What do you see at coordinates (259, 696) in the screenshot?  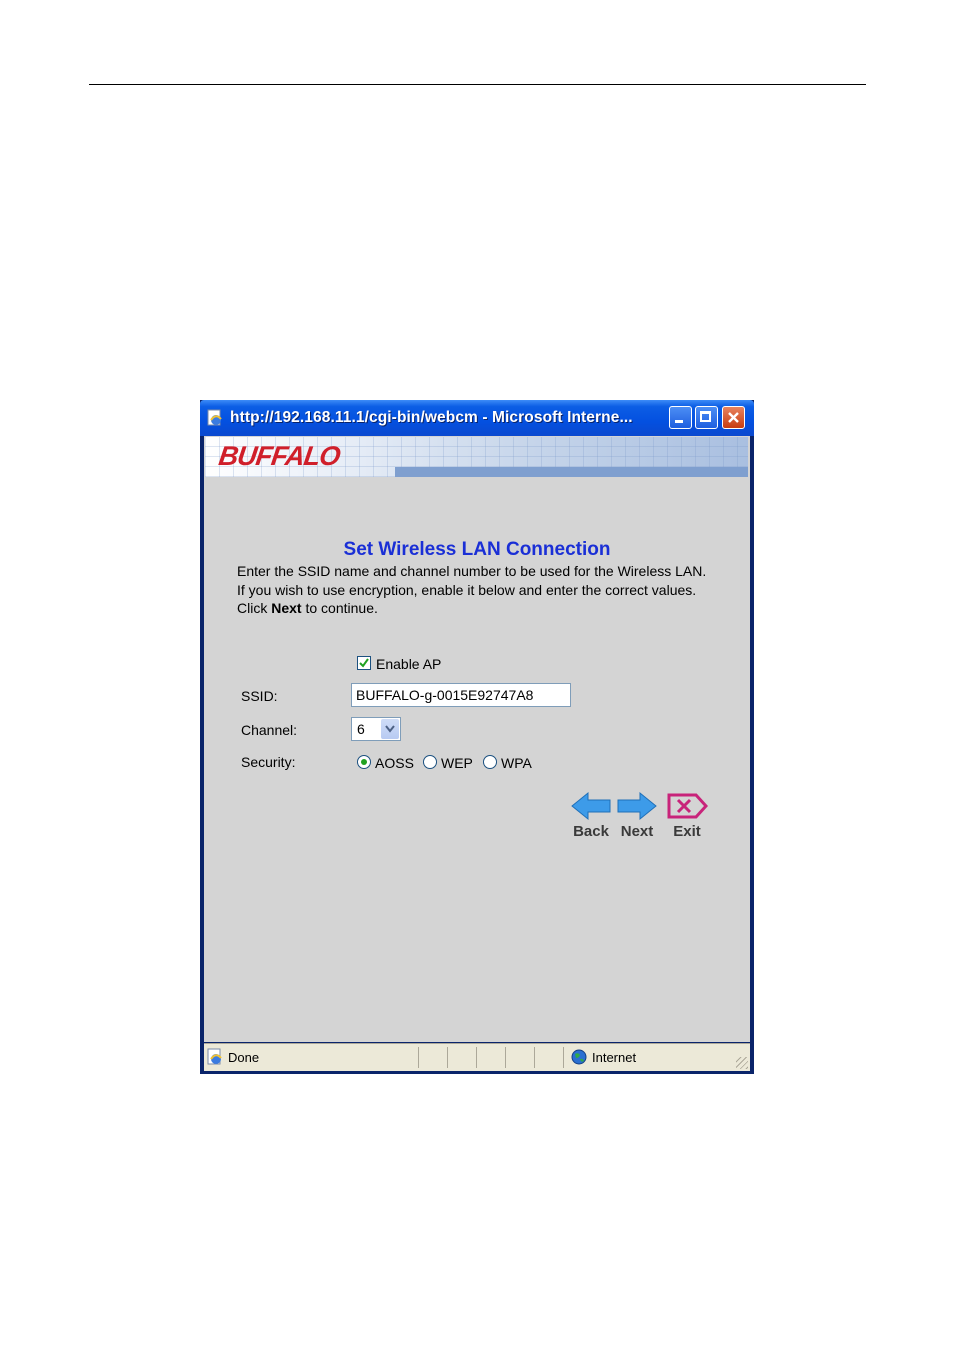 I see `ssid-label: SSID:` at bounding box center [259, 696].